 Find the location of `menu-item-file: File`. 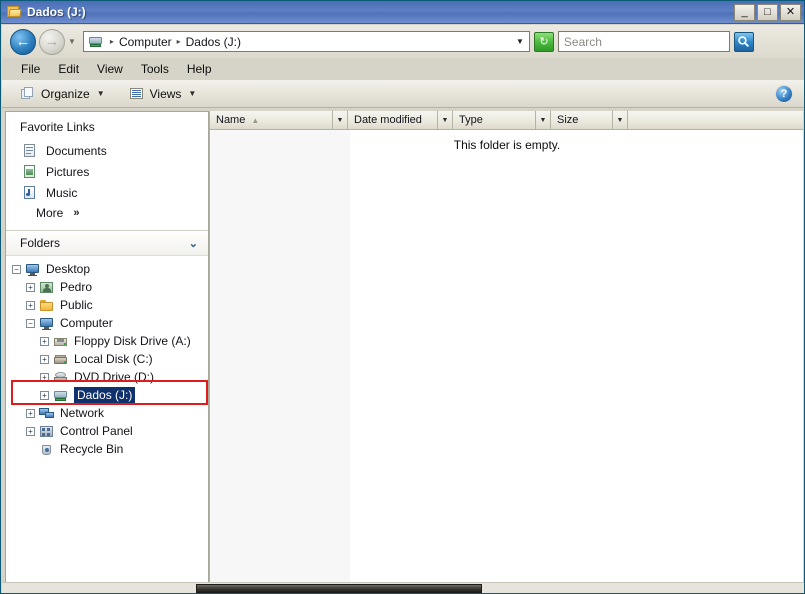

menu-item-file: File is located at coordinates (30, 69).